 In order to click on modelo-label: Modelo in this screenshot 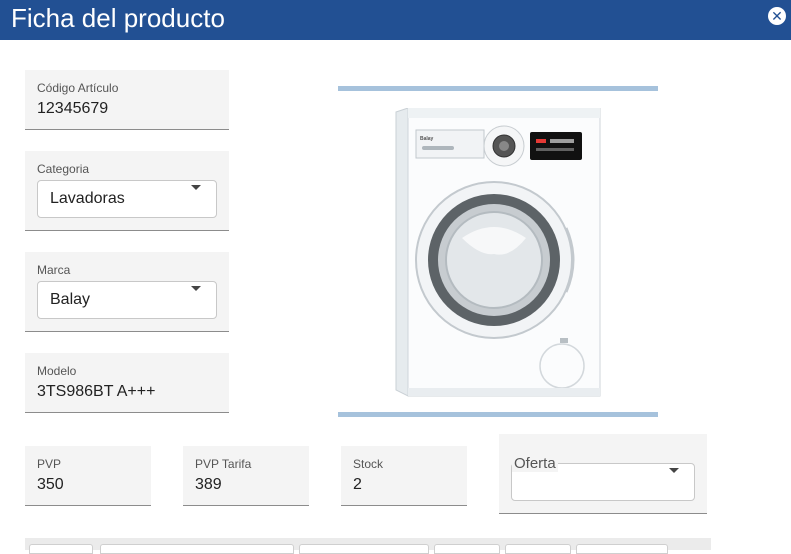, I will do `click(57, 371)`.